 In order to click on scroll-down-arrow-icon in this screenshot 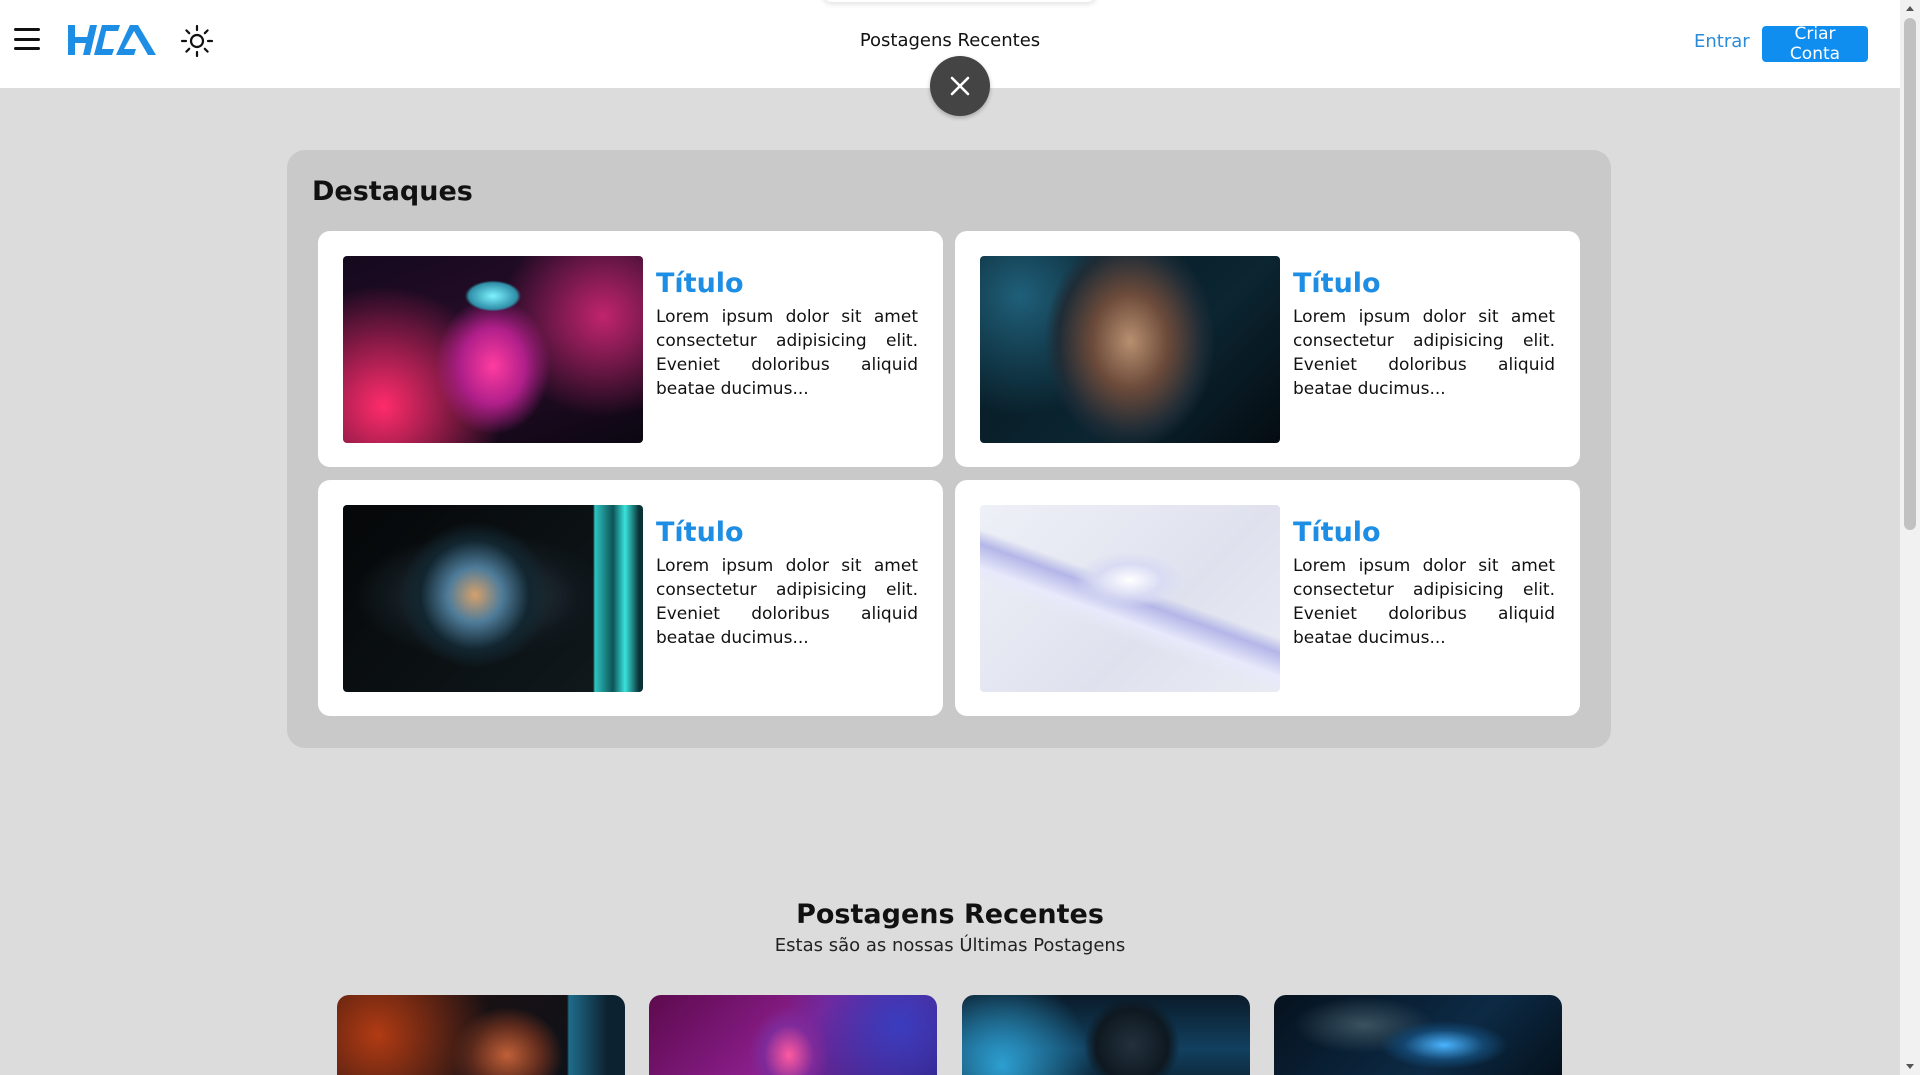, I will do `click(1910, 1067)`.